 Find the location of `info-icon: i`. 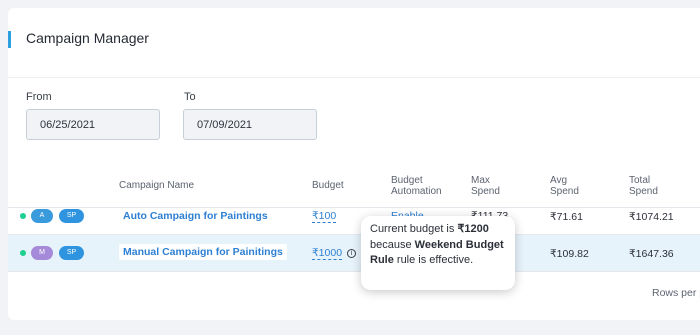

info-icon: i is located at coordinates (351, 253).